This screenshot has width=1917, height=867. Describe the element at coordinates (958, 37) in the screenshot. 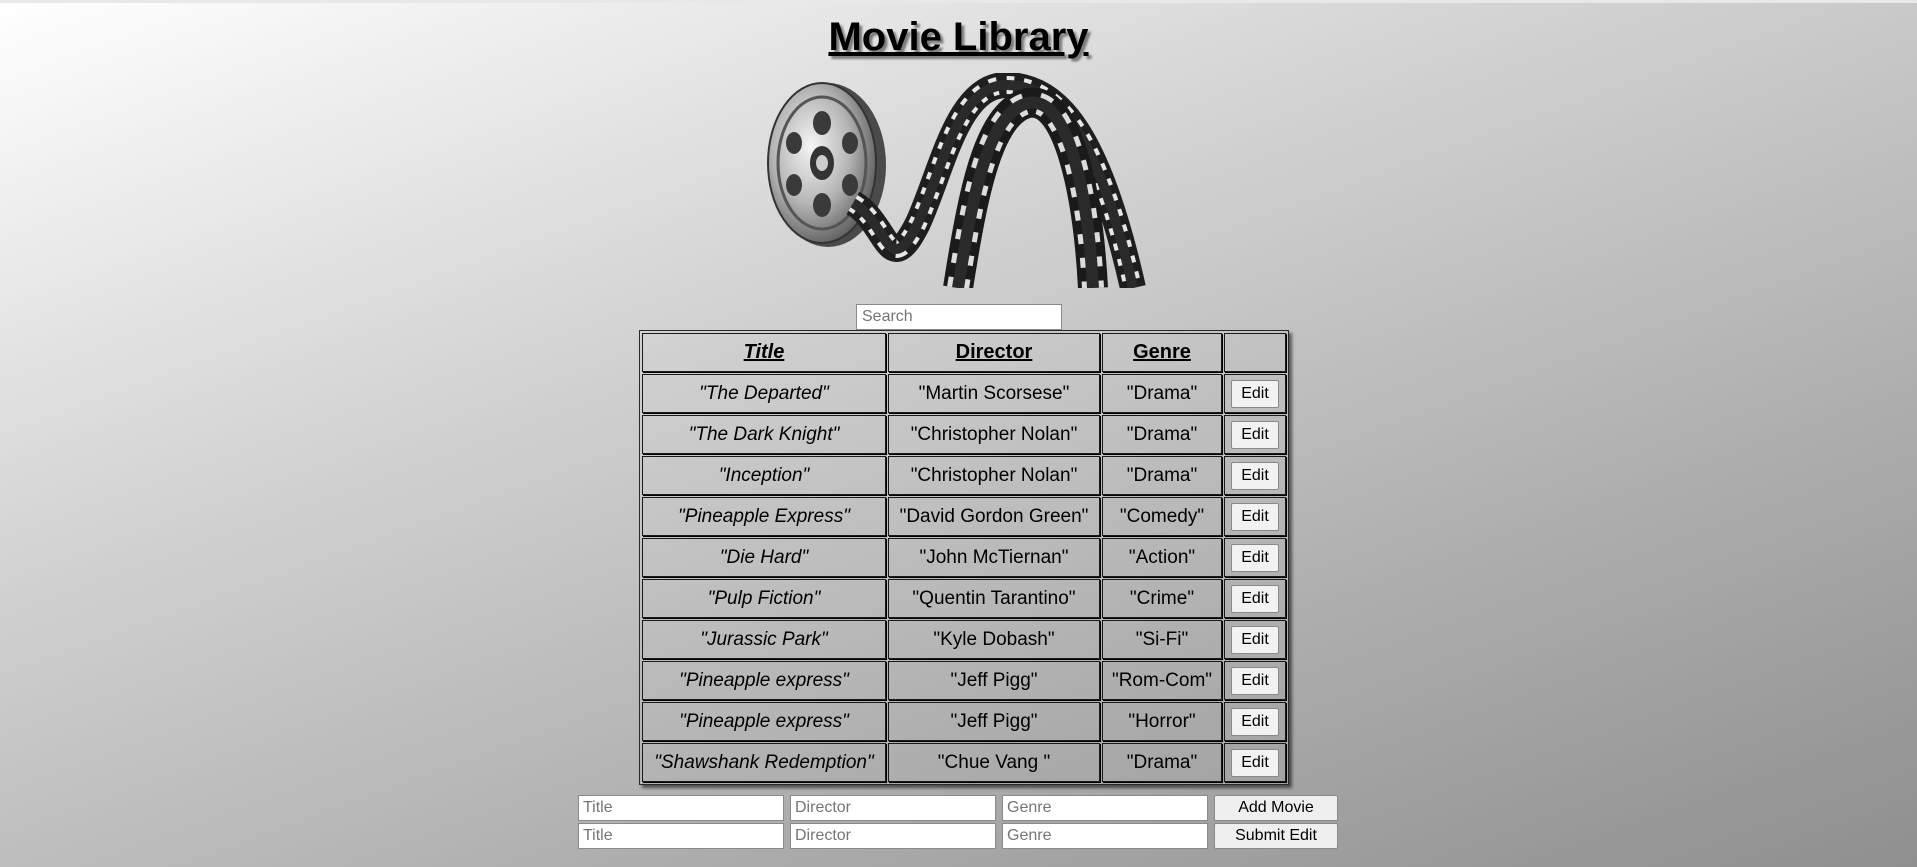

I see `page-title: Movie Library` at that location.